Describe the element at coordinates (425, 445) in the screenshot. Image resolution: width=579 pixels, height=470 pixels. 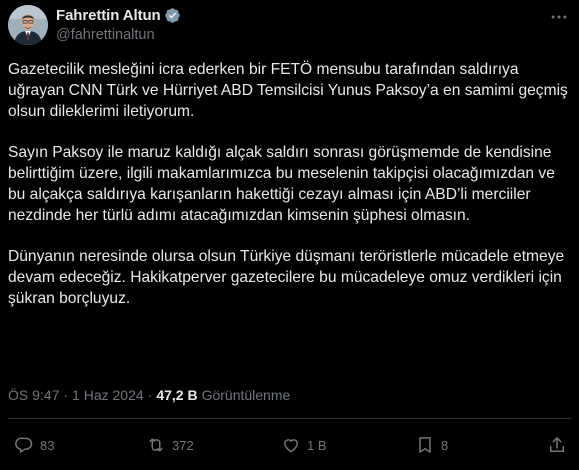
I see `bookmark-icon` at that location.